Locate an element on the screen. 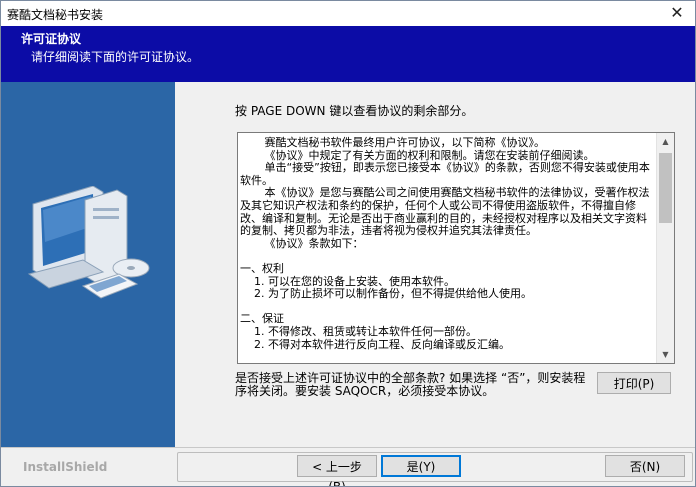 The height and width of the screenshot is (487, 696). computer-illustration-icon is located at coordinates (88, 242).